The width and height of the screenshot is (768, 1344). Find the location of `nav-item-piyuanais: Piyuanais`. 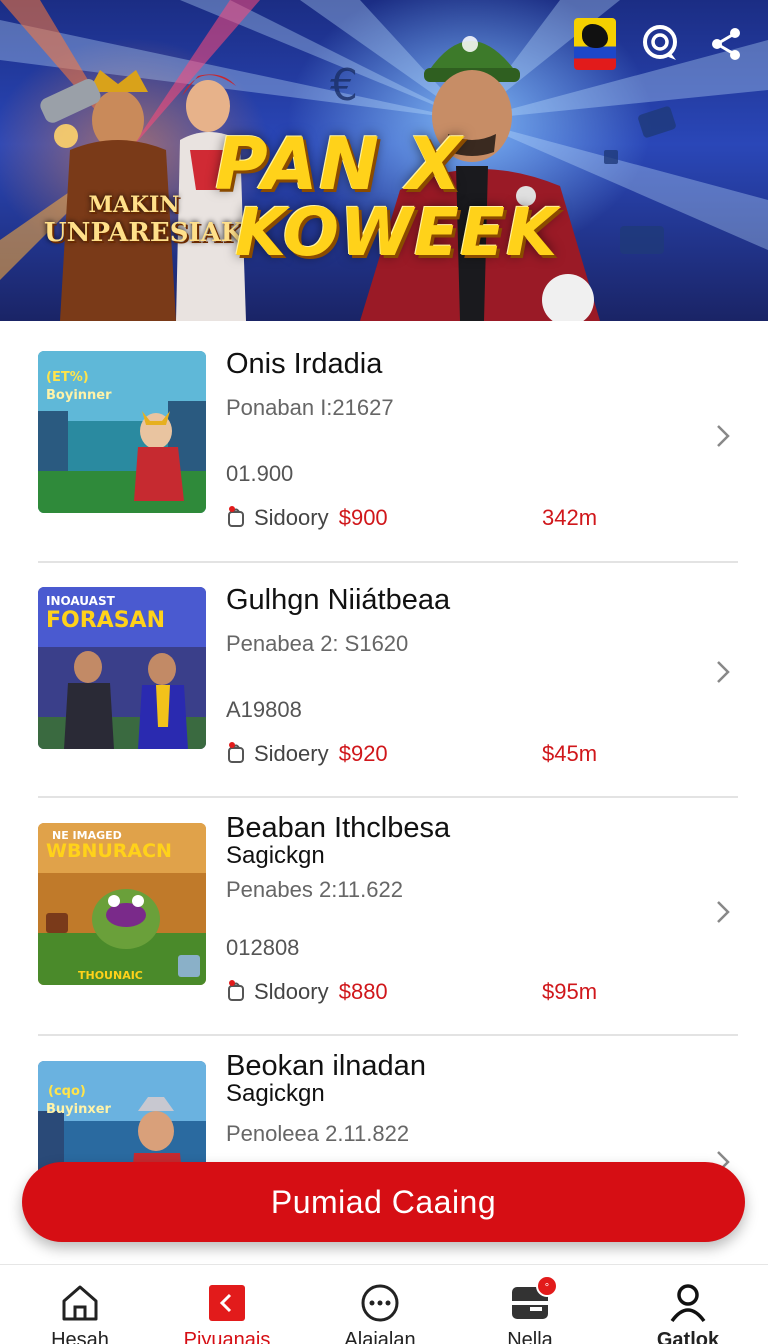

nav-item-piyuanais: Piyuanais is located at coordinates (227, 1312).